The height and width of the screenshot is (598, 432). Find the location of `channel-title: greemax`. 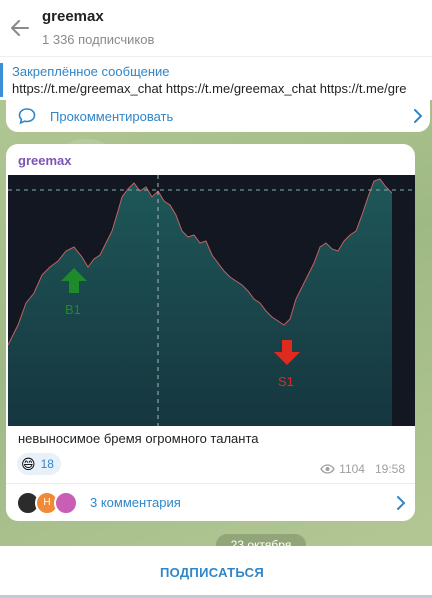

channel-title: greemax is located at coordinates (73, 16).